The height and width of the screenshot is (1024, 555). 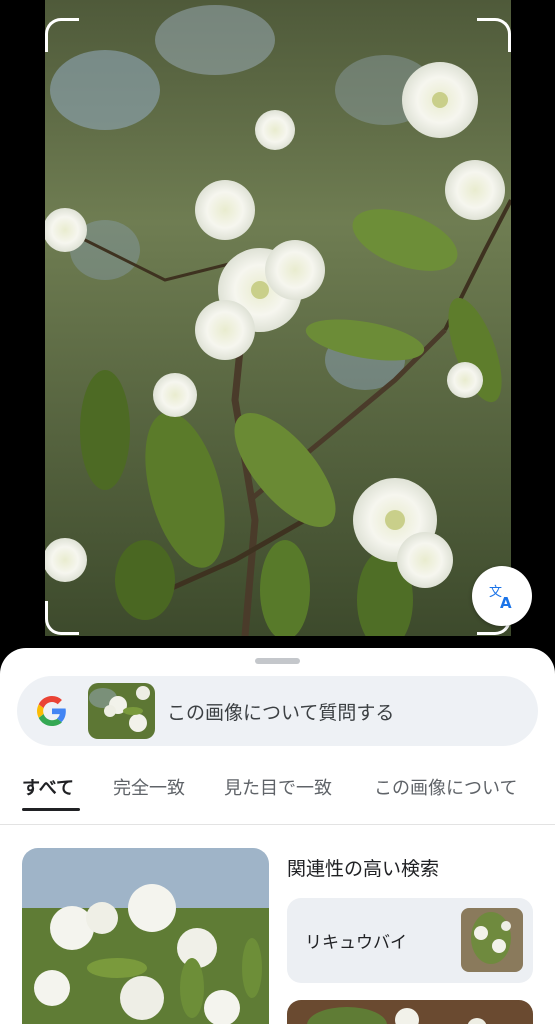 What do you see at coordinates (62, 35) in the screenshot?
I see `crop-corner-top-left` at bounding box center [62, 35].